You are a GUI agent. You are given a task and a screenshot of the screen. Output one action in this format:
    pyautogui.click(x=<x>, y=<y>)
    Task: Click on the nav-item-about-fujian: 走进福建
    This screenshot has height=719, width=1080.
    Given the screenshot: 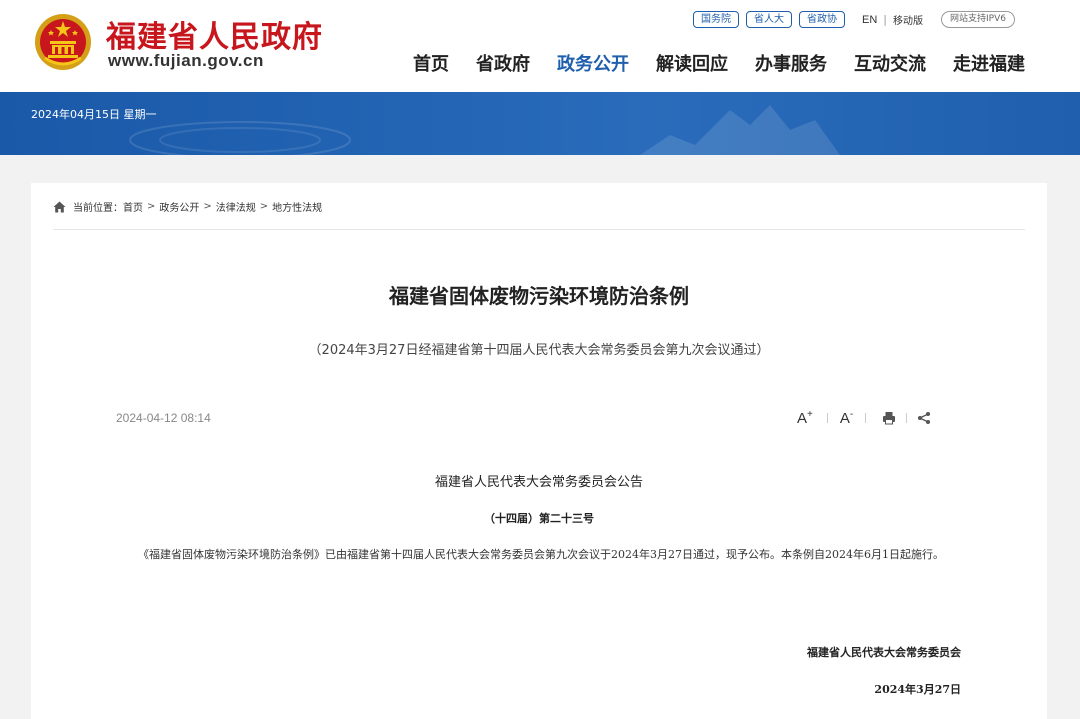 What is the action you would take?
    pyautogui.click(x=989, y=63)
    